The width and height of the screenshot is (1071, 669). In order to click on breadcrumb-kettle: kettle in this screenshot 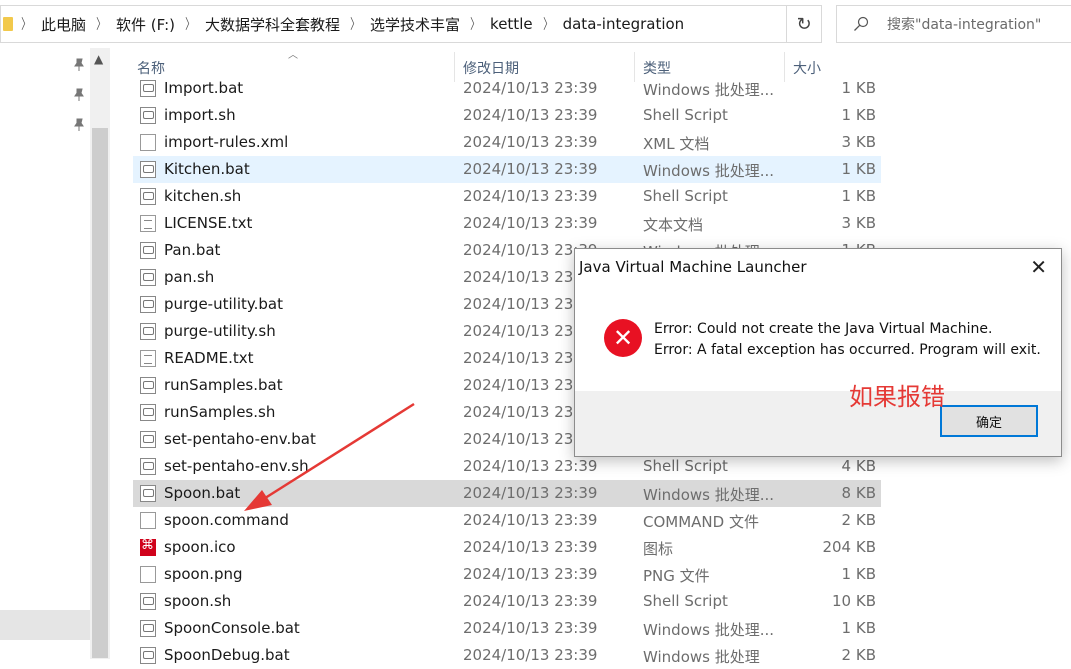, I will do `click(511, 24)`.